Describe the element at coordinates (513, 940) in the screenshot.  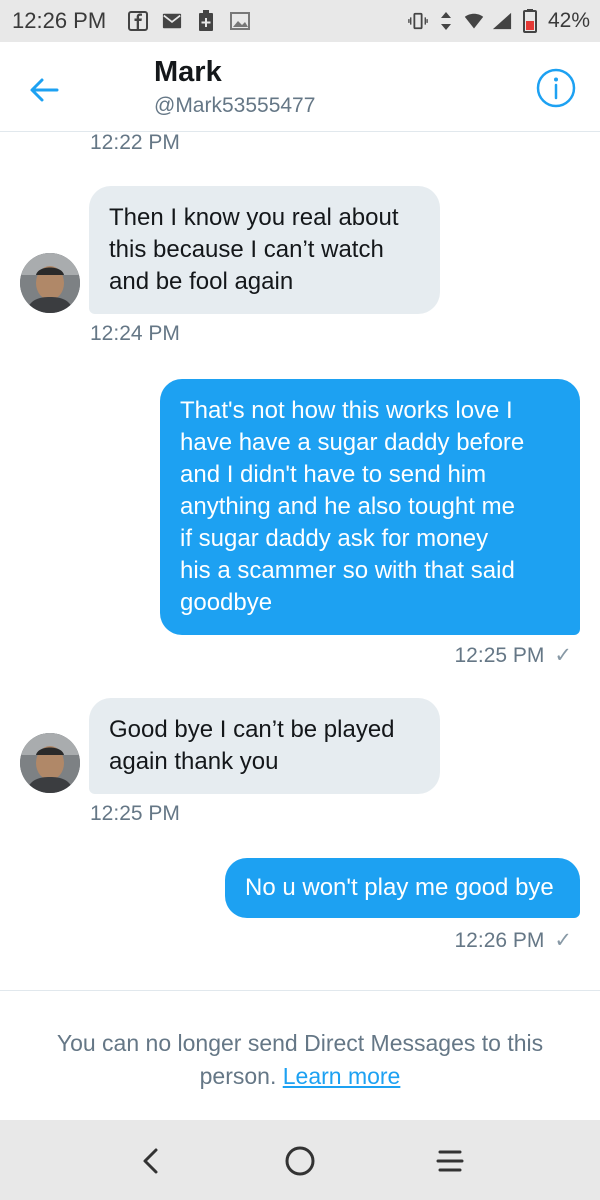
I see `message-timestamp: 12:26 PM ✓` at that location.